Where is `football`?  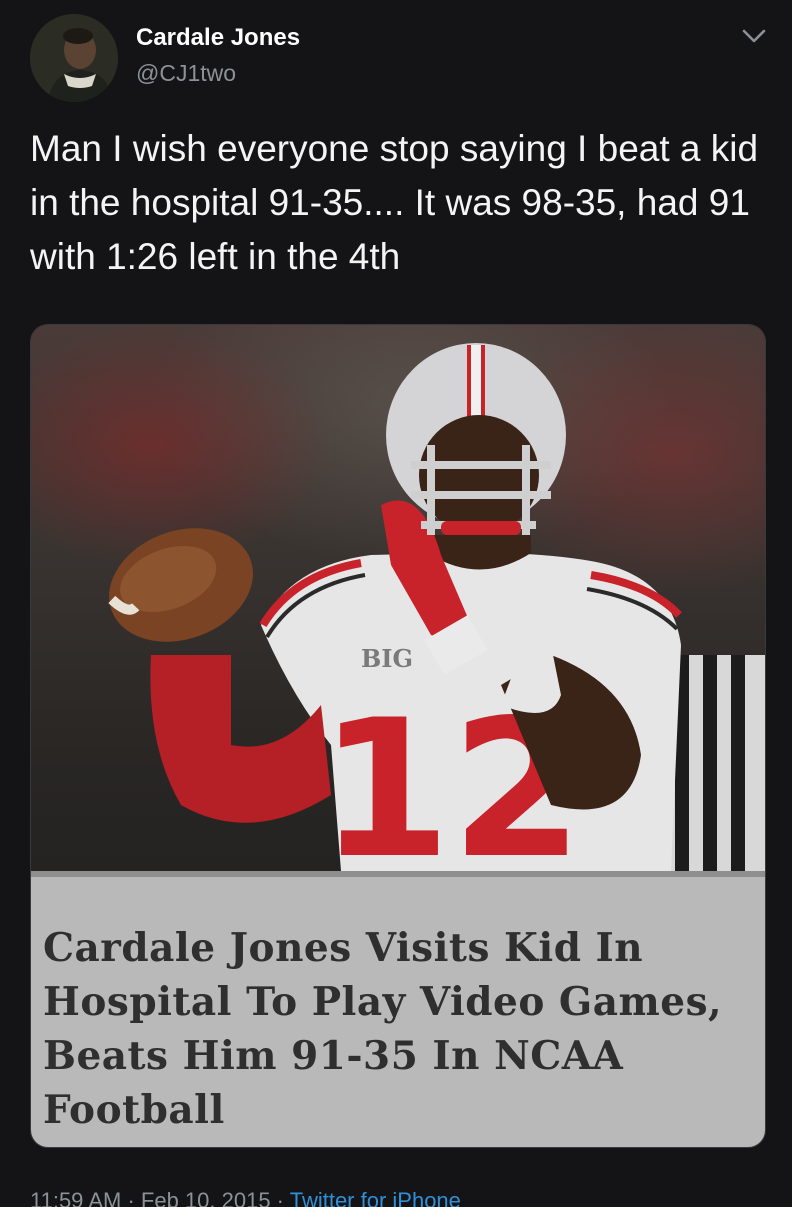
football is located at coordinates (180, 585).